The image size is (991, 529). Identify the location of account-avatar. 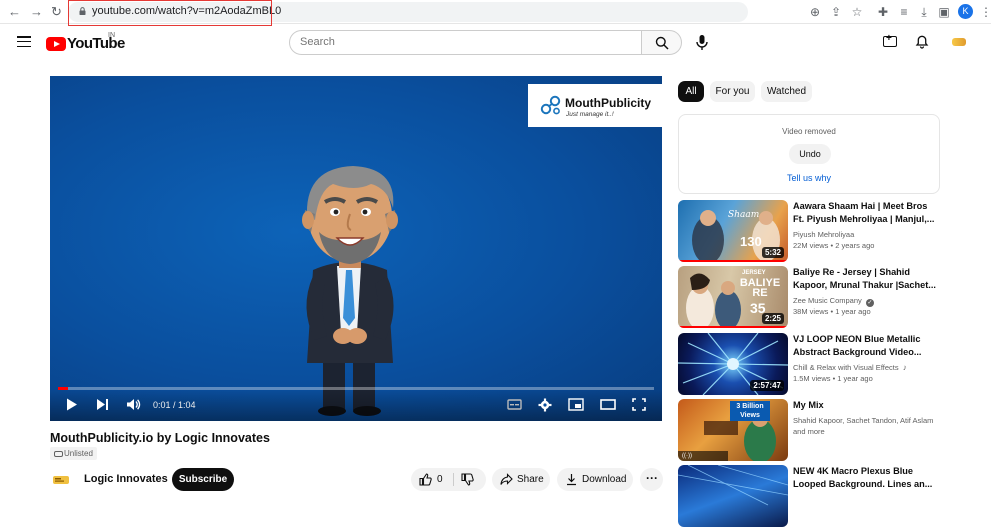
(959, 42).